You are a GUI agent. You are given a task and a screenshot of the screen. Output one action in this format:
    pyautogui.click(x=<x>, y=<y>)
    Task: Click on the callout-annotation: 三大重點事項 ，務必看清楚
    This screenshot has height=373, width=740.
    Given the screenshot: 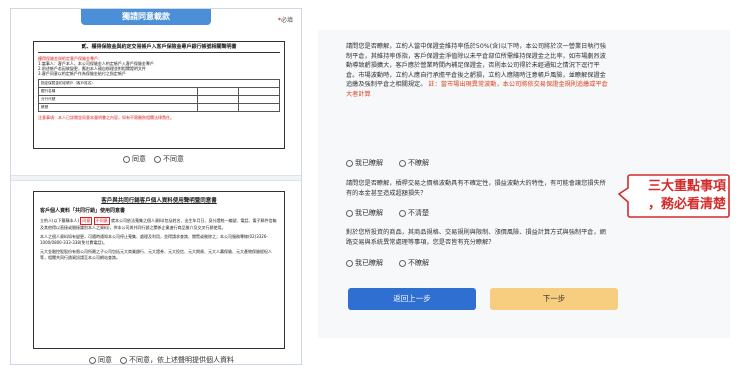 What is the action you would take?
    pyautogui.click(x=674, y=196)
    